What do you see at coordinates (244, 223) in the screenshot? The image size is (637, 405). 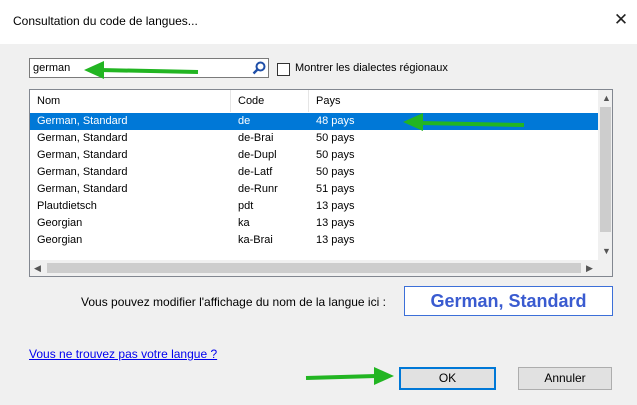 I see `row-code: ka` at bounding box center [244, 223].